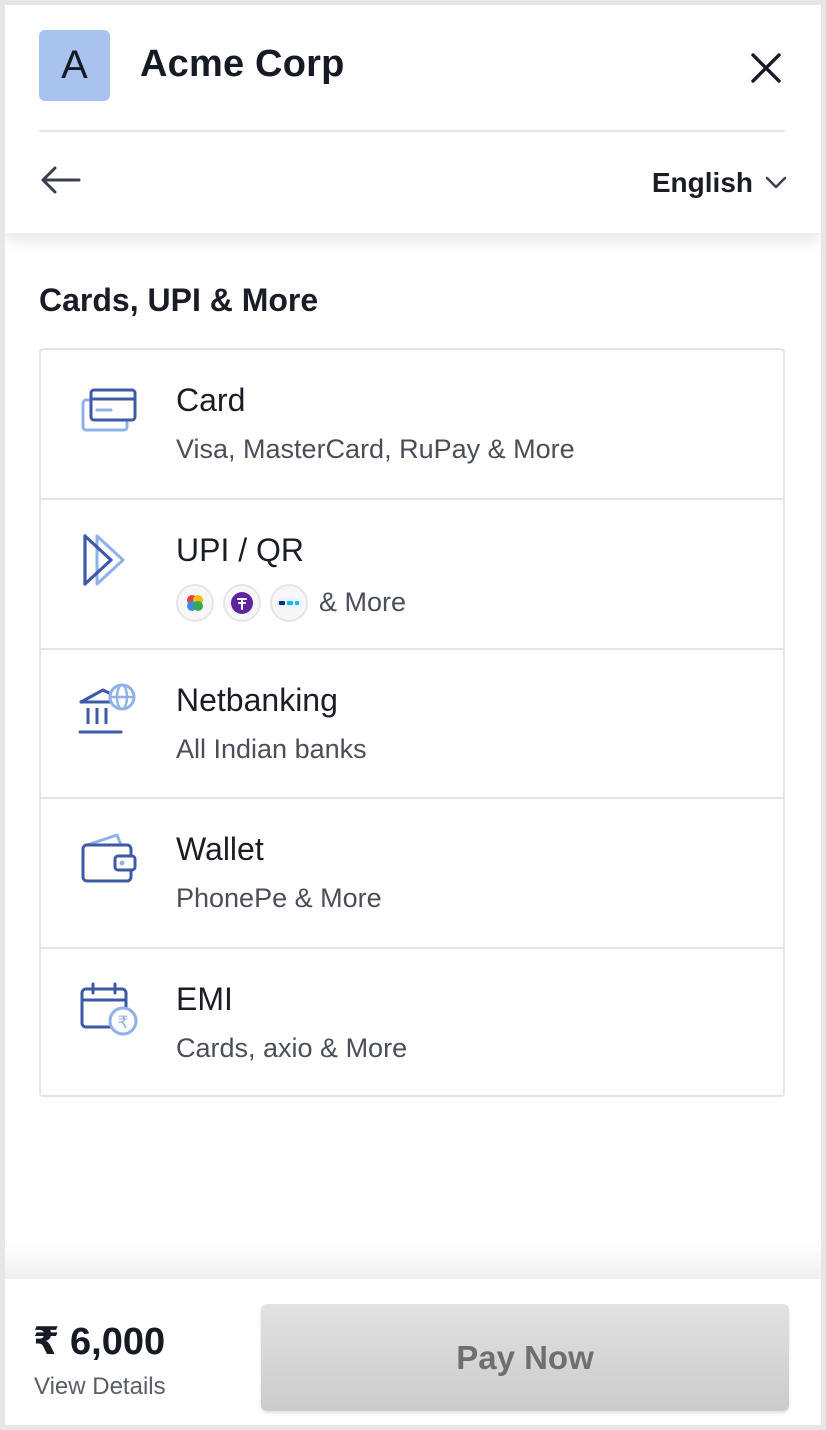  Describe the element at coordinates (242, 64) in the screenshot. I see `merchant-name: Acme Corp` at that location.